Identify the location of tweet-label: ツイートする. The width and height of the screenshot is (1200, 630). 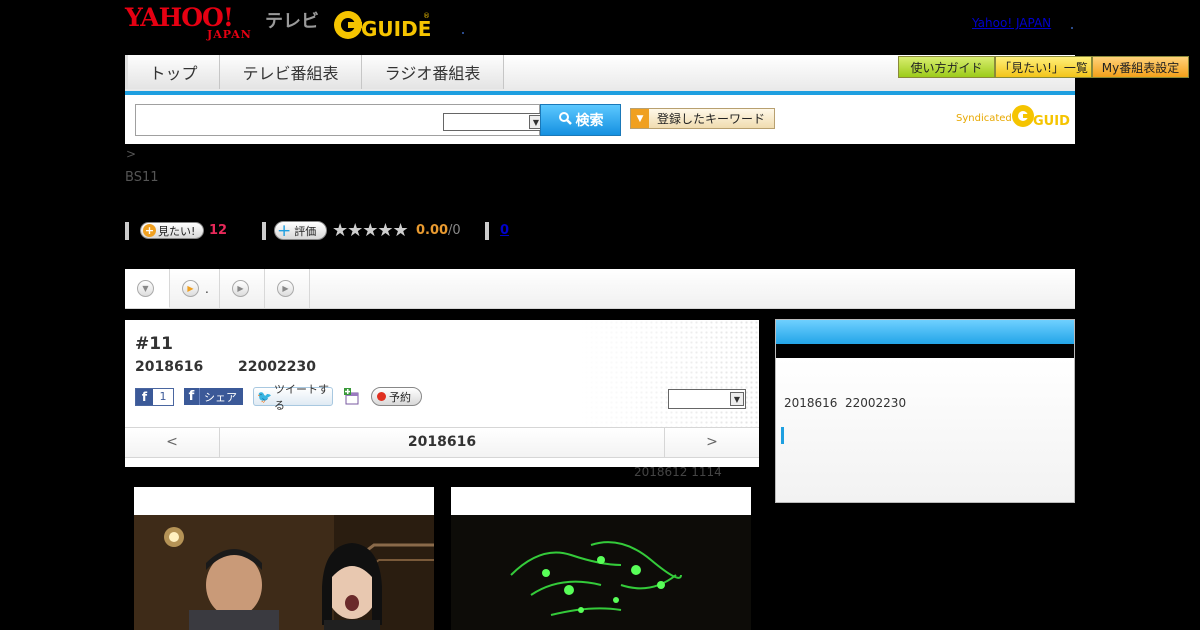
(301, 397).